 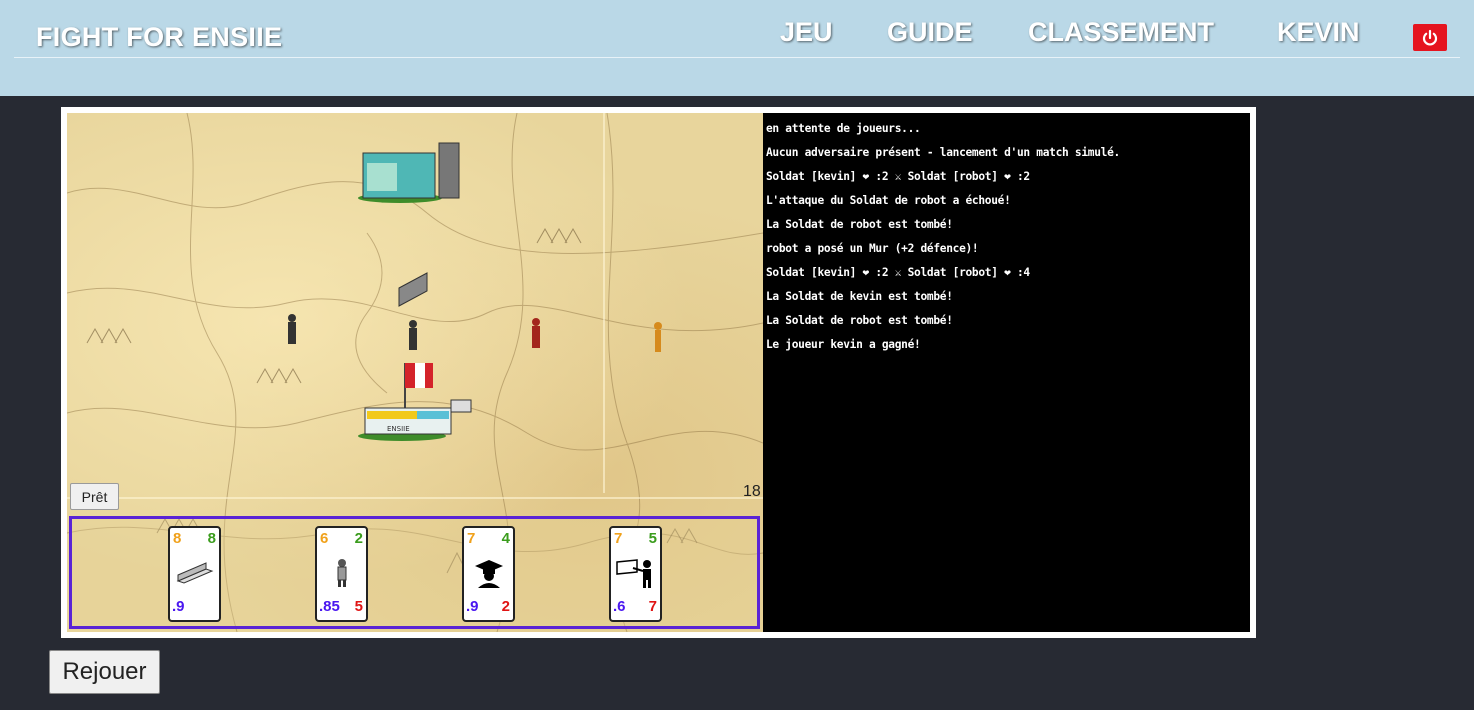 What do you see at coordinates (211, 538) in the screenshot?
I see `card-defense: 8` at bounding box center [211, 538].